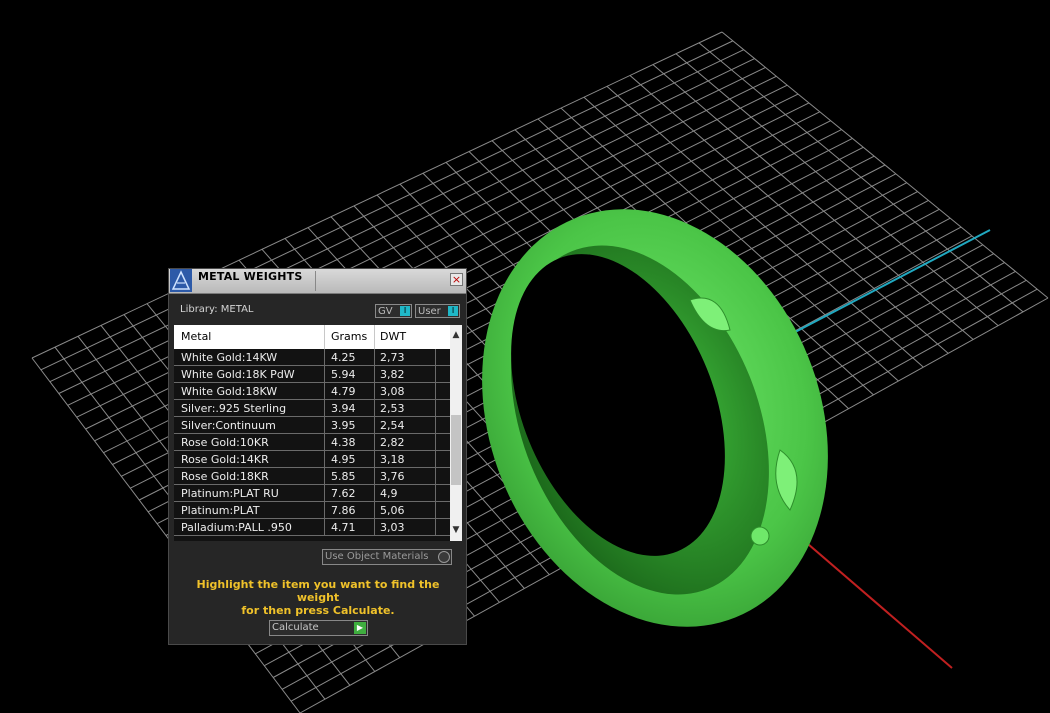 This screenshot has height=713, width=1050. What do you see at coordinates (229, 391) in the screenshot?
I see `cell-metal: White Gold:18KW` at bounding box center [229, 391].